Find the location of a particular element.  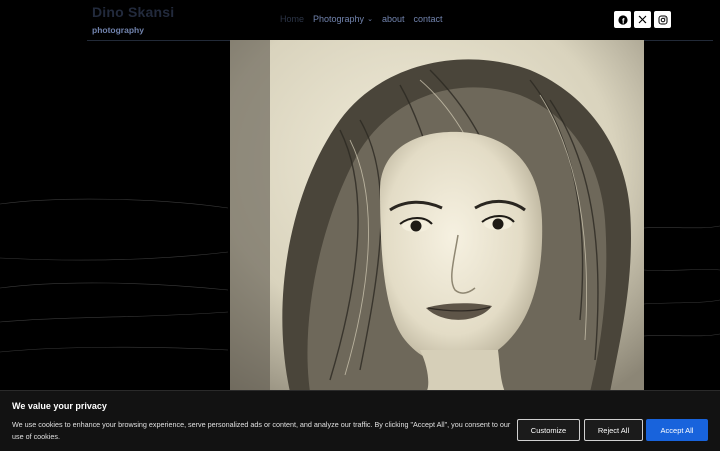

main-nav: Home Photography ⌄ about contact is located at coordinates (366, 19).